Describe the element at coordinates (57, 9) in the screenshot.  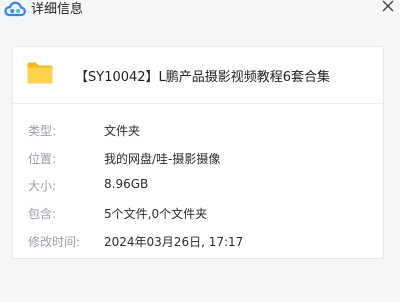
I see `window-title: 详细信息` at that location.